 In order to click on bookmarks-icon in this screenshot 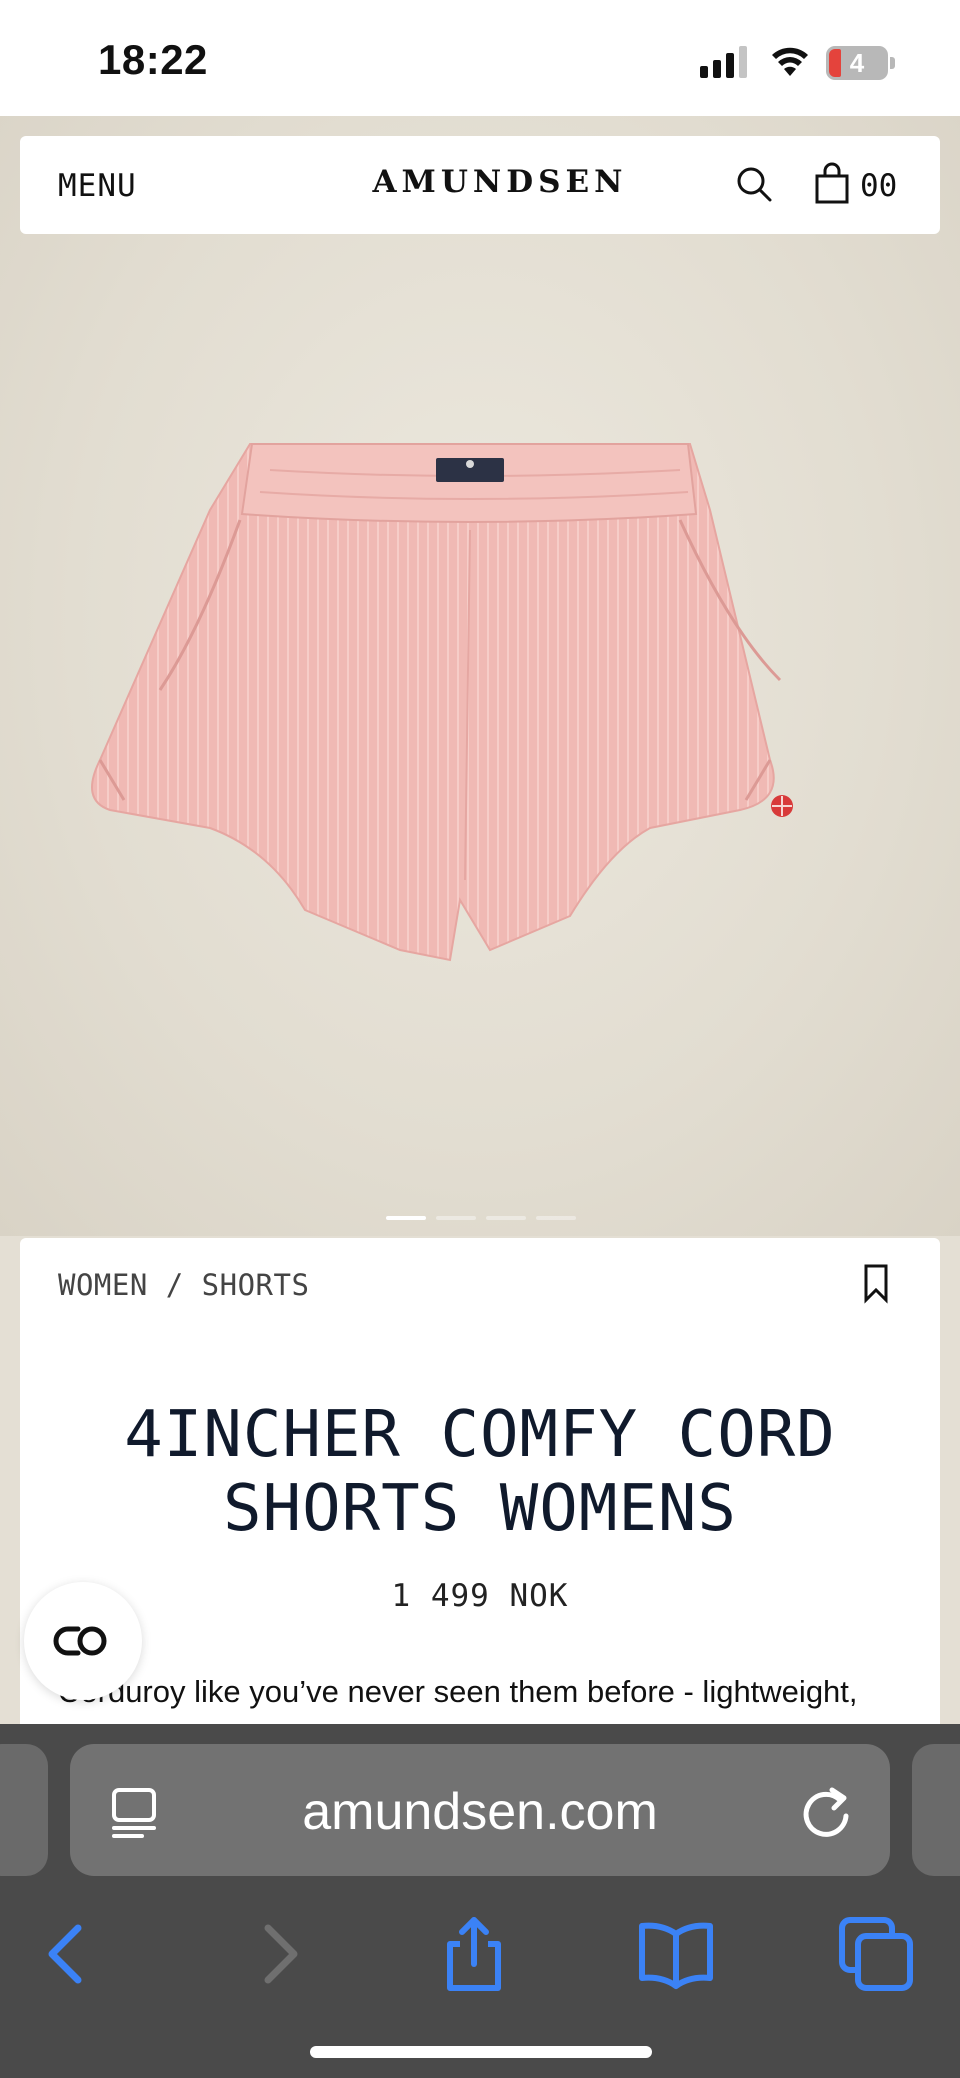, I will do `click(676, 1954)`.